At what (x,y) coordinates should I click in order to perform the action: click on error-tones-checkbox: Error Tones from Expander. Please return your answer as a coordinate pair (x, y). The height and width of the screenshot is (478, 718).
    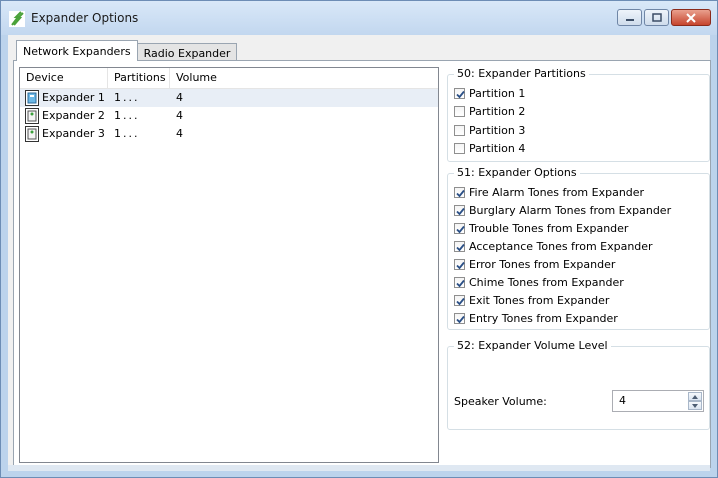
    Looking at the image, I should click on (534, 264).